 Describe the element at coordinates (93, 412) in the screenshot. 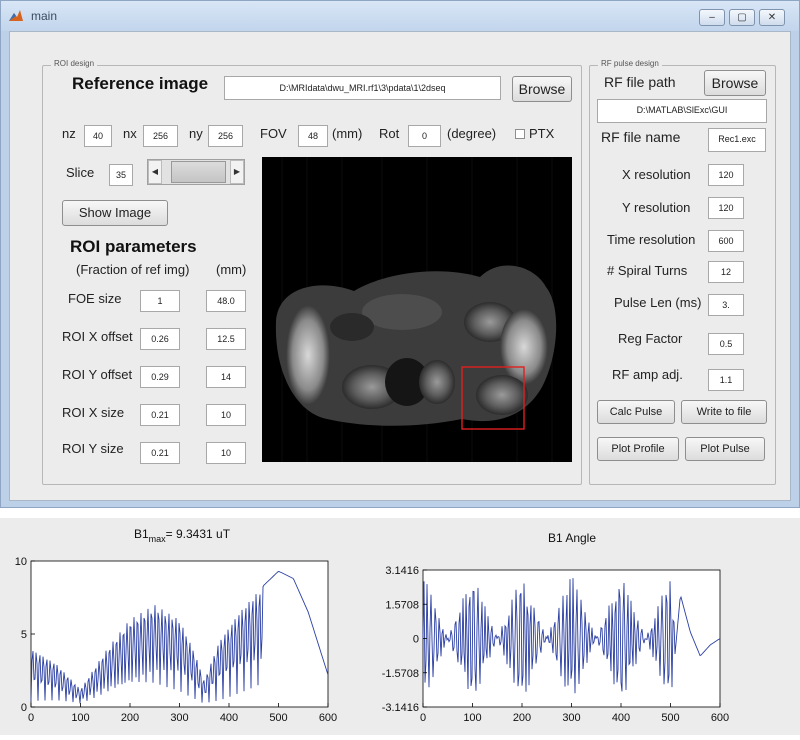

I see `roi-param-label: ROI X size` at that location.